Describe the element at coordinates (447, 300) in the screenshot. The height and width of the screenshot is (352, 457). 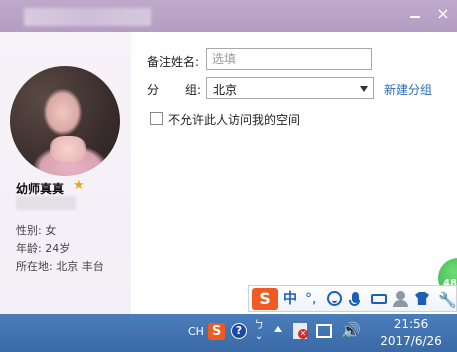
I see `wrench-icon: 🔧` at that location.